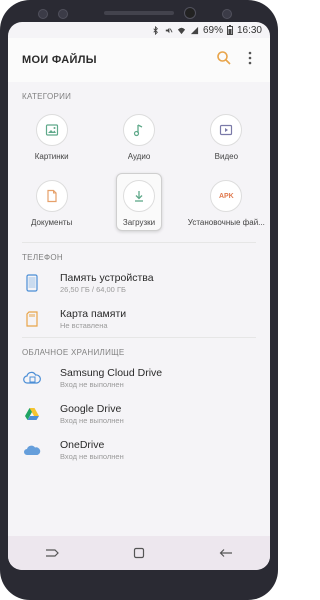 The height and width of the screenshot is (600, 320). I want to click on signal-icon, so click(194, 30).